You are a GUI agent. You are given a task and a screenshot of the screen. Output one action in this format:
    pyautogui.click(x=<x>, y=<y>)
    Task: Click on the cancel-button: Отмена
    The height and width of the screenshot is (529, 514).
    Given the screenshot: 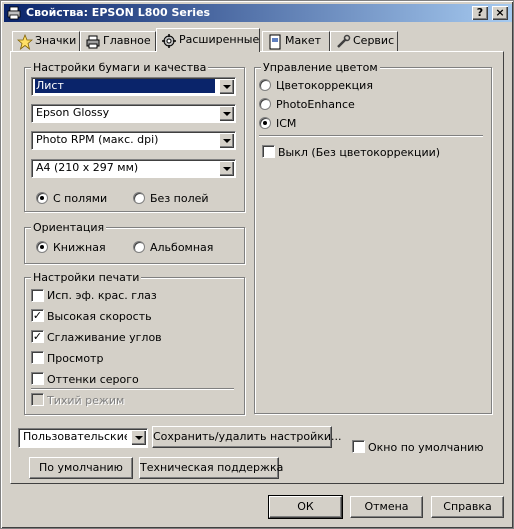 What is the action you would take?
    pyautogui.click(x=386, y=507)
    